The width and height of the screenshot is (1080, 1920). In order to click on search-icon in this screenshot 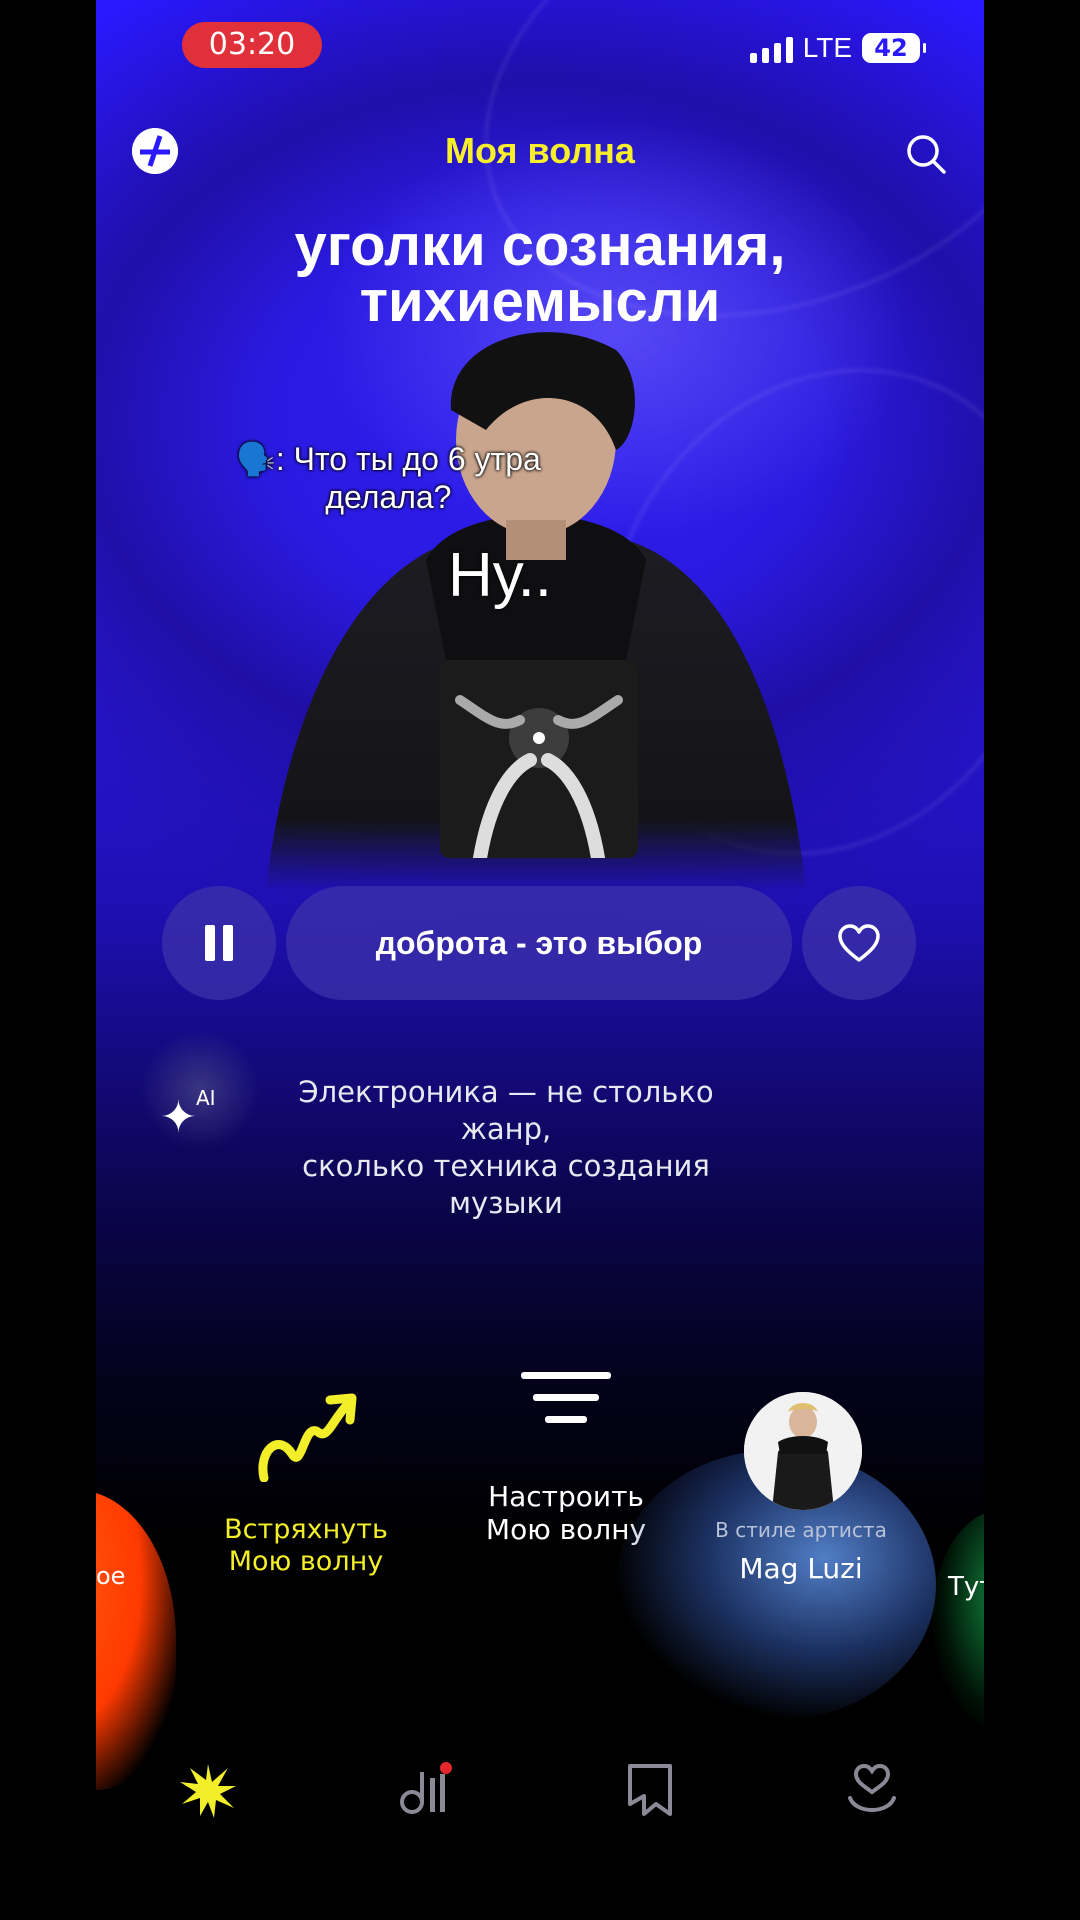, I will do `click(926, 154)`.